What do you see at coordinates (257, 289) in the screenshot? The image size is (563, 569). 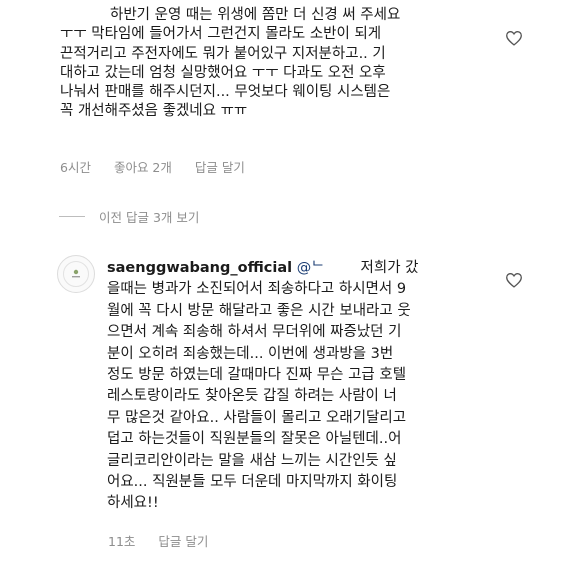 I see `reply-line: 을때는 병과가 소진되어서 죄송하다고 하시면서 9` at bounding box center [257, 289].